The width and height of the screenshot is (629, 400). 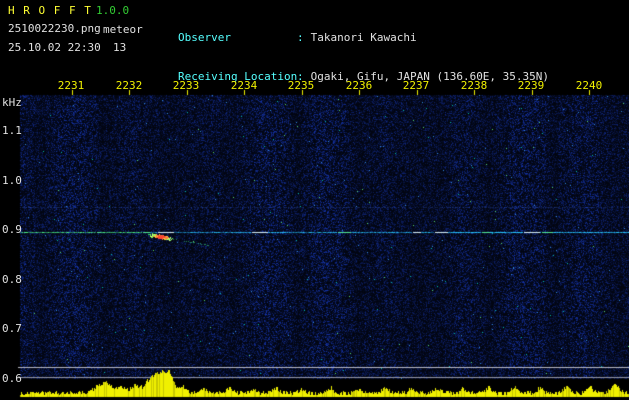 I want to click on output-filename: 2510022230.png, so click(x=54, y=28).